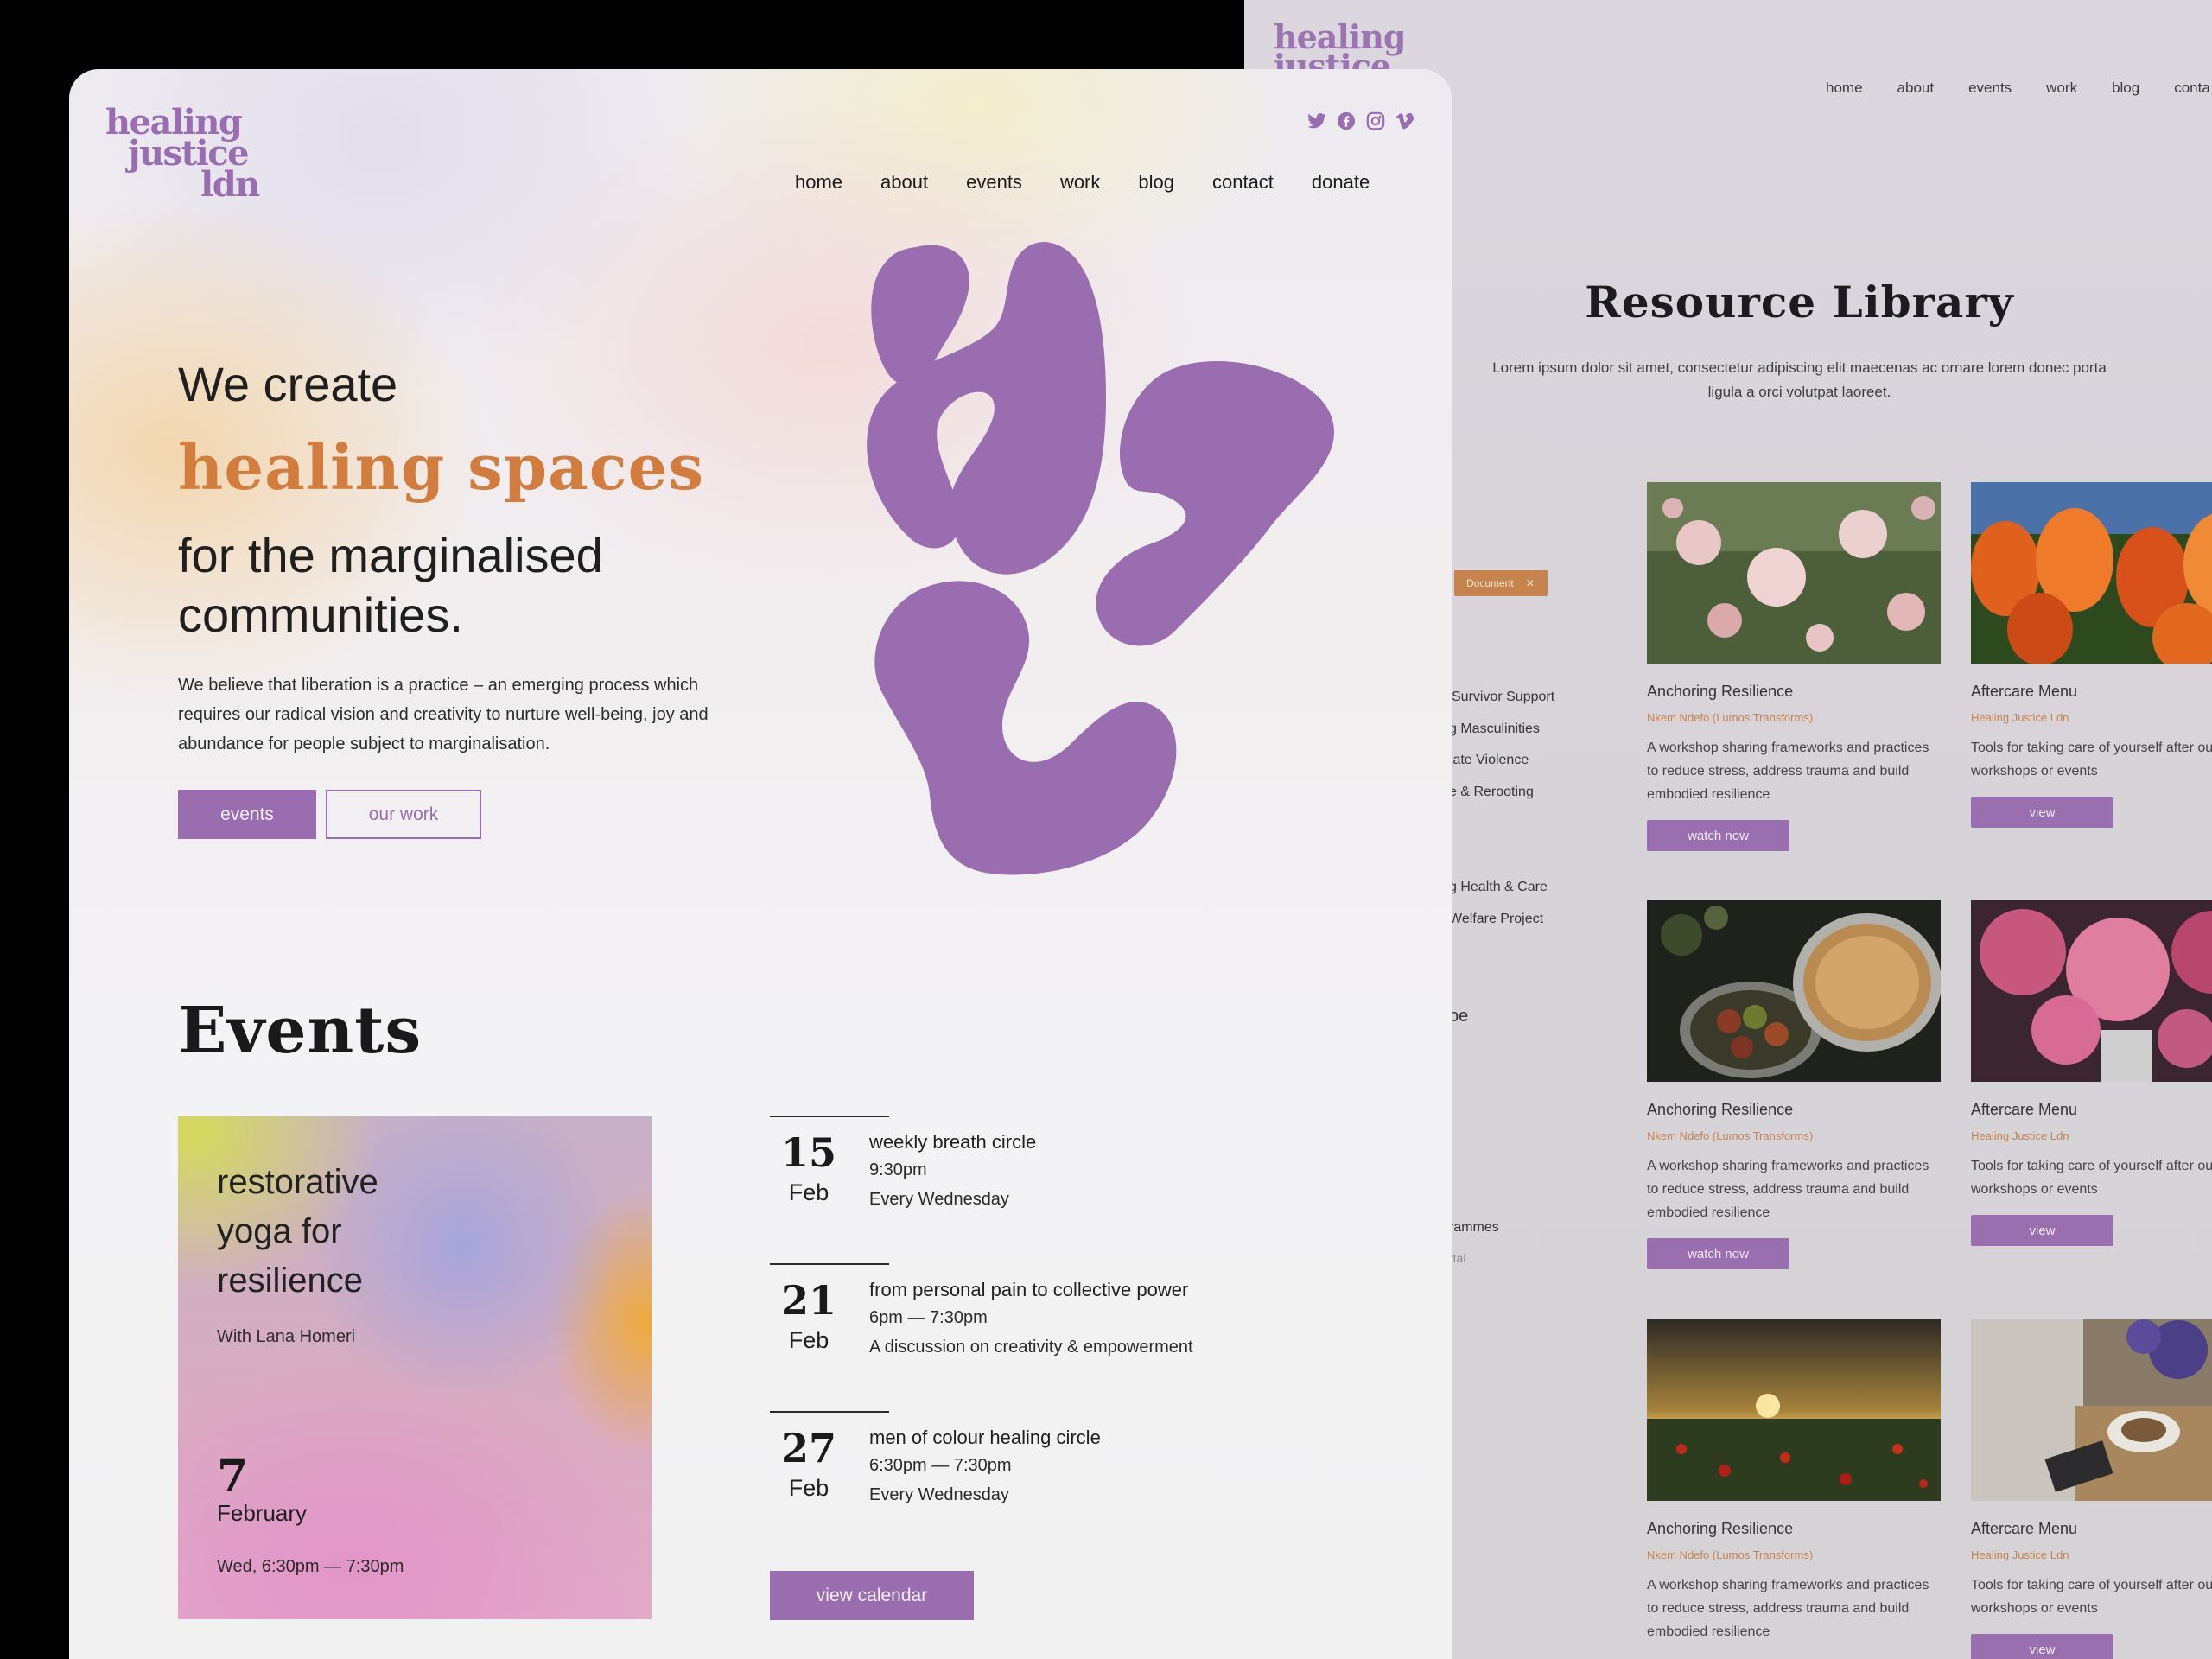 The width and height of the screenshot is (2212, 1659). What do you see at coordinates (2192, 88) in the screenshot?
I see `back-nav-contact: conta` at bounding box center [2192, 88].